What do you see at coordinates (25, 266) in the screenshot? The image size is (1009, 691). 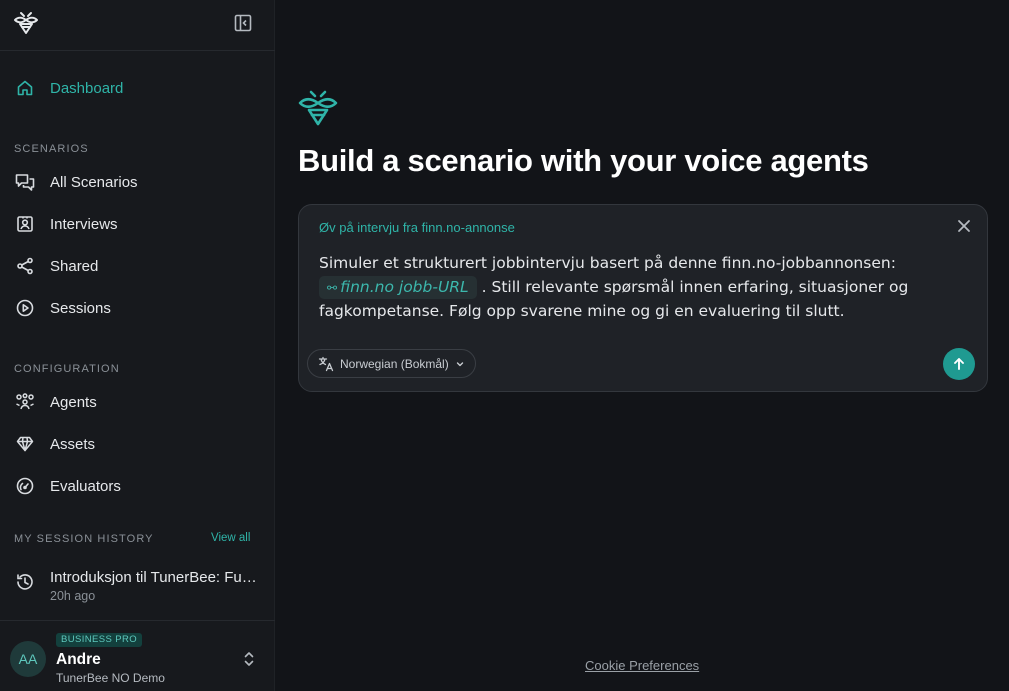 I see `share-icon` at bounding box center [25, 266].